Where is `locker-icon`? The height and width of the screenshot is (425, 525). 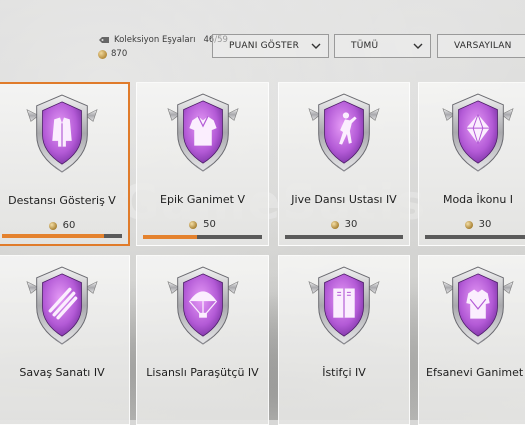 locker-icon is located at coordinates (344, 303).